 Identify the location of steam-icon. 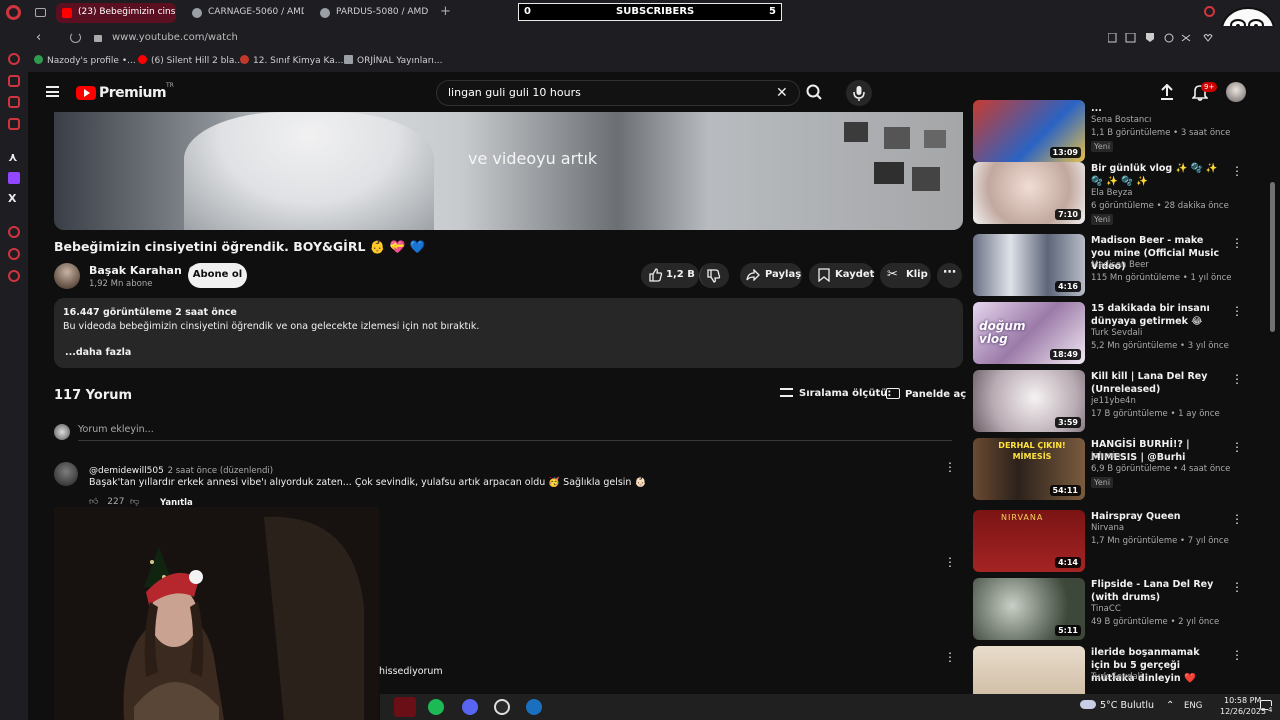
(534, 707).